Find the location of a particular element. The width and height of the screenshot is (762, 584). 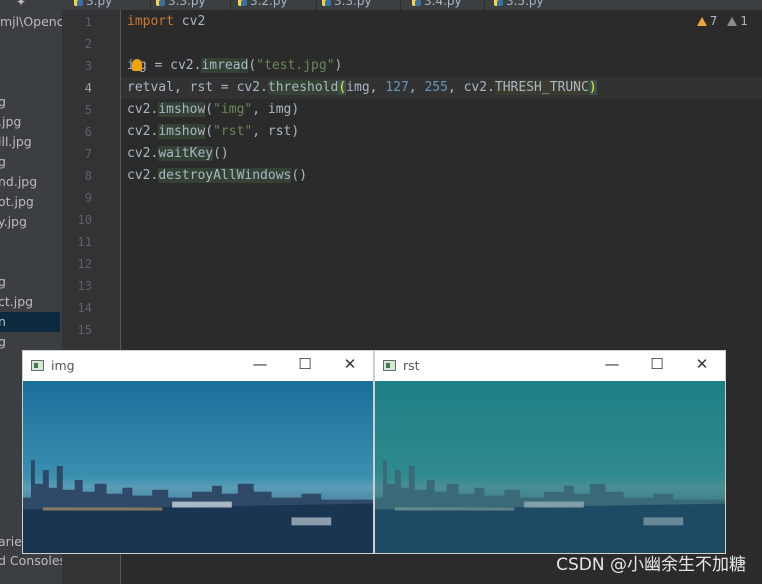

gear-icon: ✦ is located at coordinates (21, 4).